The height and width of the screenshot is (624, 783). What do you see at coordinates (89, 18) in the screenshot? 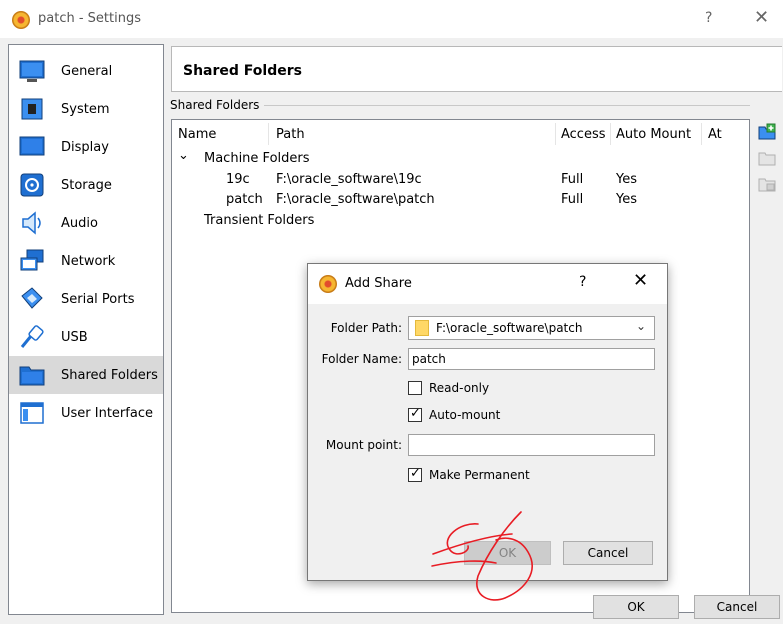
I see `window-title: patch - Settings` at bounding box center [89, 18].